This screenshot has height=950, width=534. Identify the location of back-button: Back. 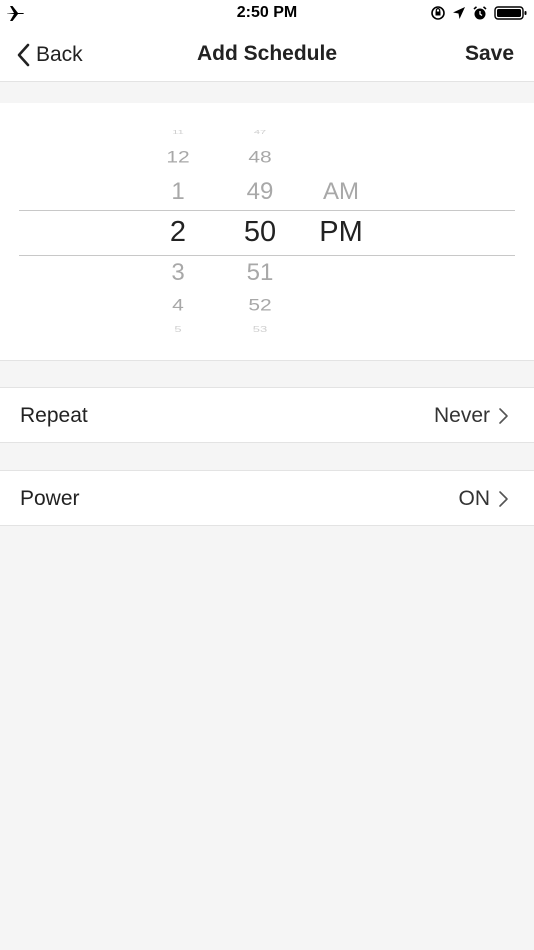
(49, 55).